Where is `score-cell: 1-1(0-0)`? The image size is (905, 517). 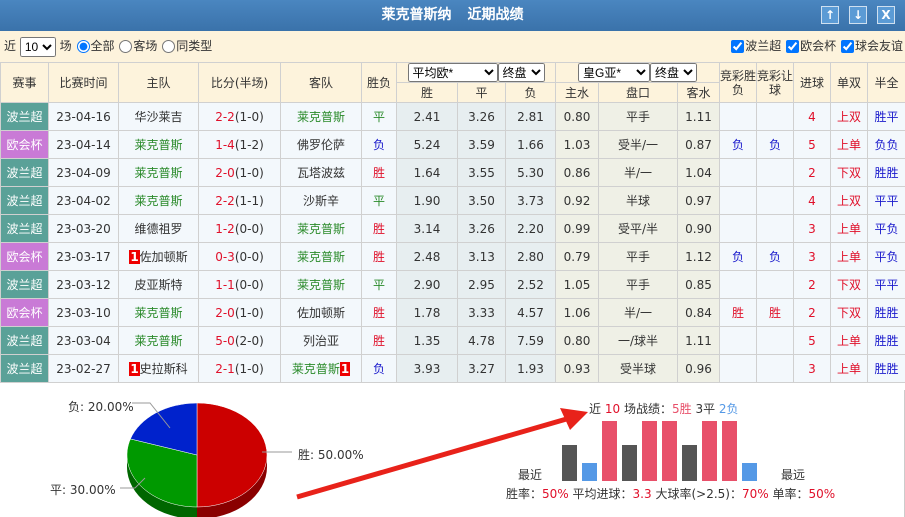
score-cell: 1-1(0-0) is located at coordinates (239, 284).